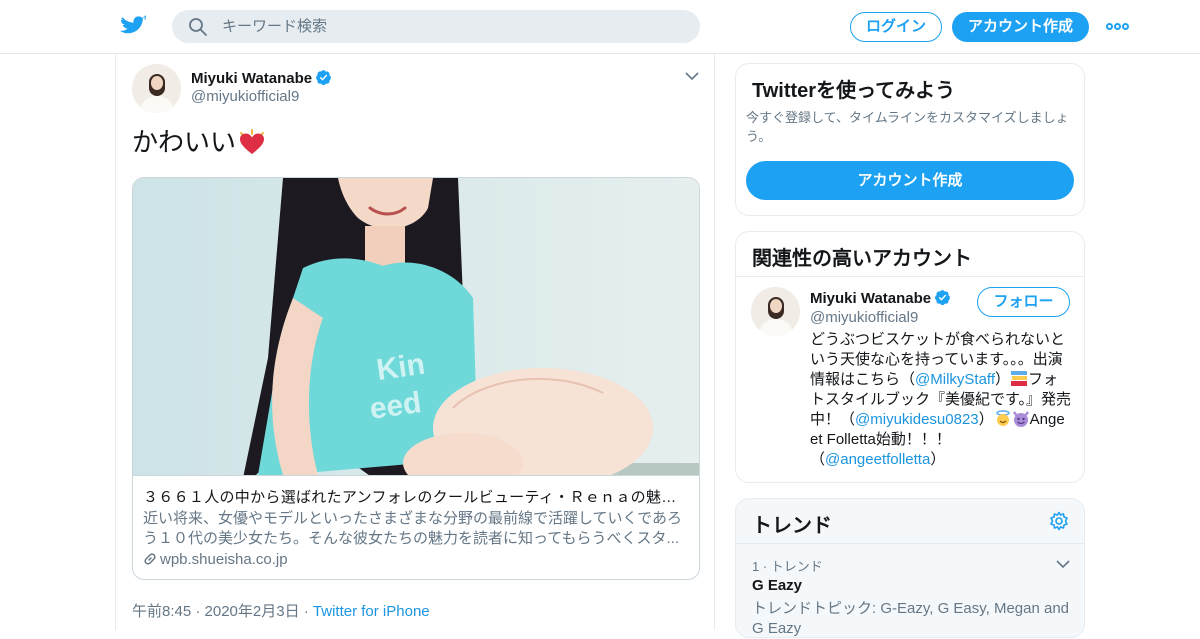  What do you see at coordinates (792, 526) in the screenshot?
I see `trends-module-title: トレンド` at bounding box center [792, 526].